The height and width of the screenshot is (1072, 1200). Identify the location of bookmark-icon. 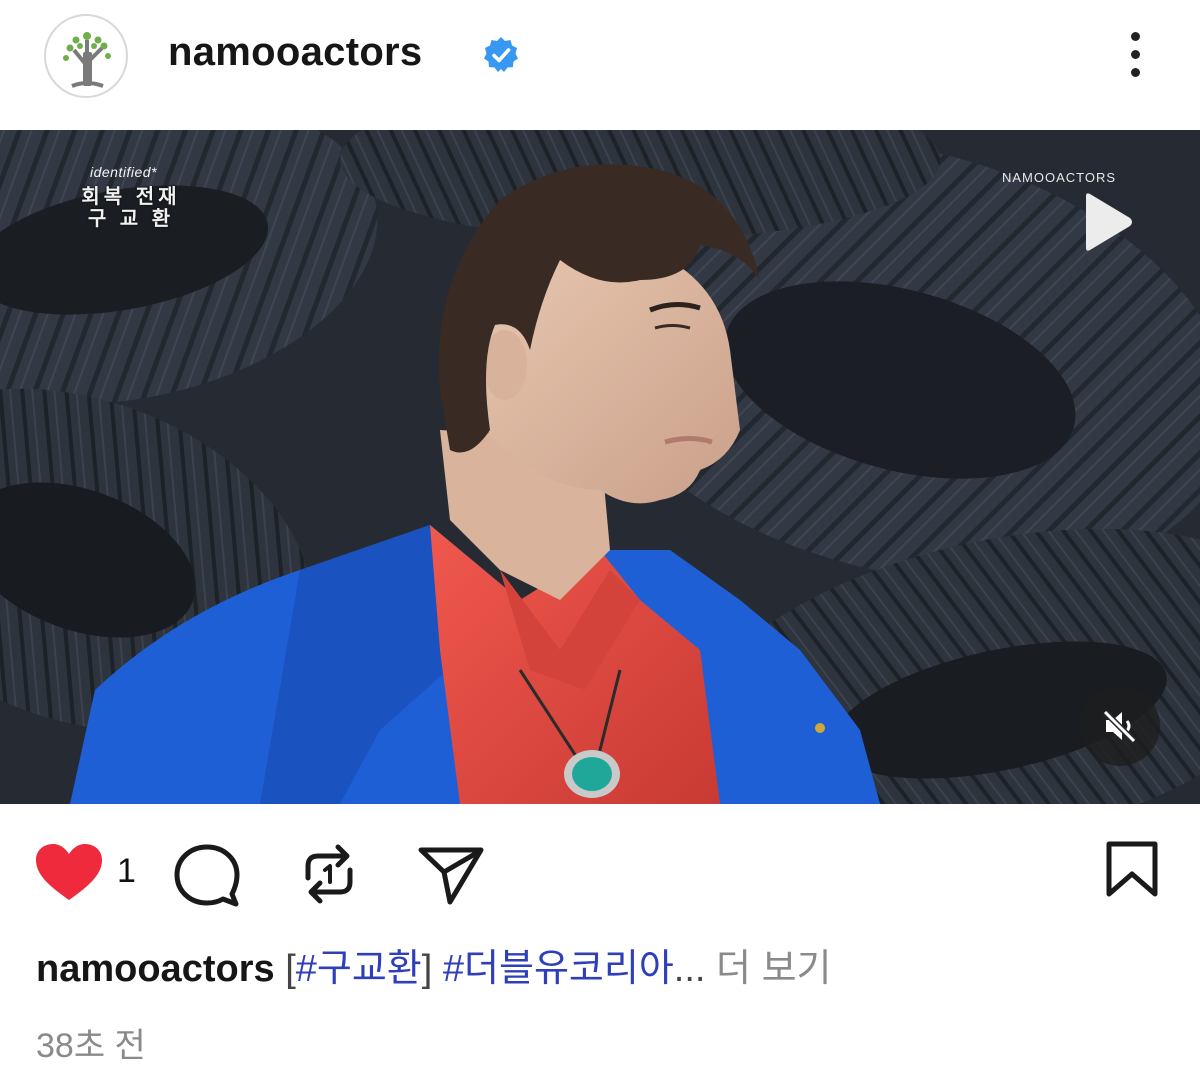
(1132, 870).